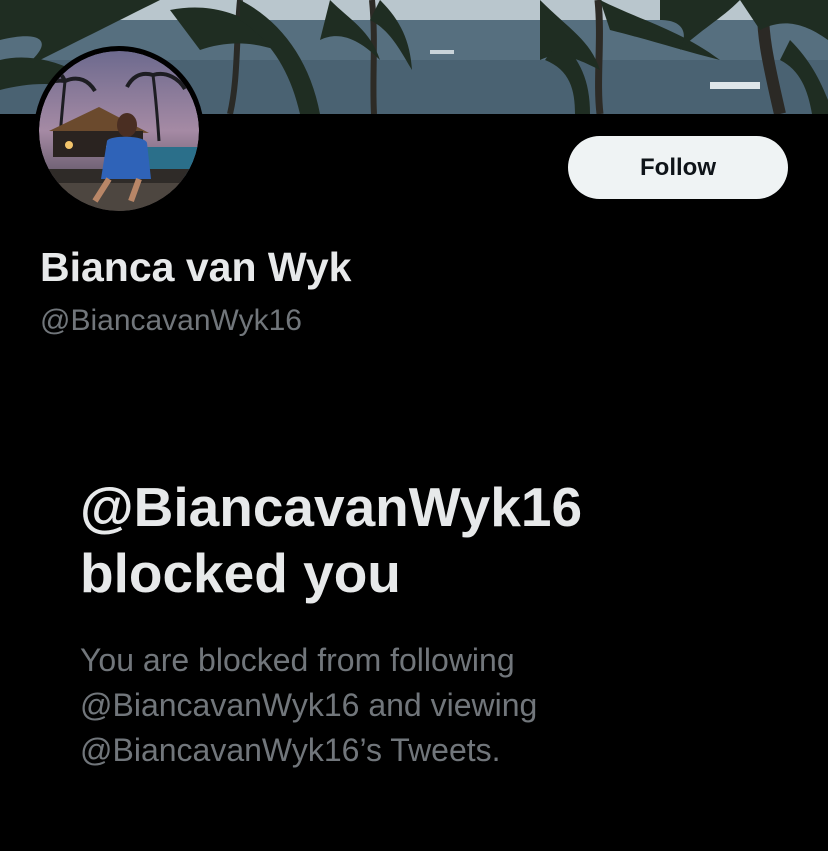 This screenshot has height=851, width=828. Describe the element at coordinates (430, 540) in the screenshot. I see `blocked-title: @BiancavanWyk16 blocked you` at that location.